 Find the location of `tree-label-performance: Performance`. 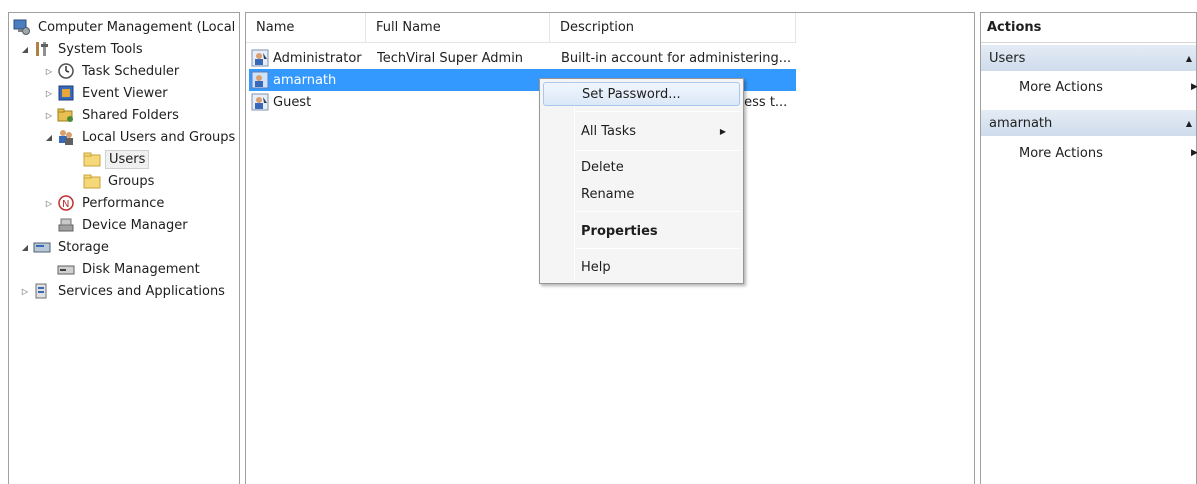

tree-label-performance: Performance is located at coordinates (123, 203).